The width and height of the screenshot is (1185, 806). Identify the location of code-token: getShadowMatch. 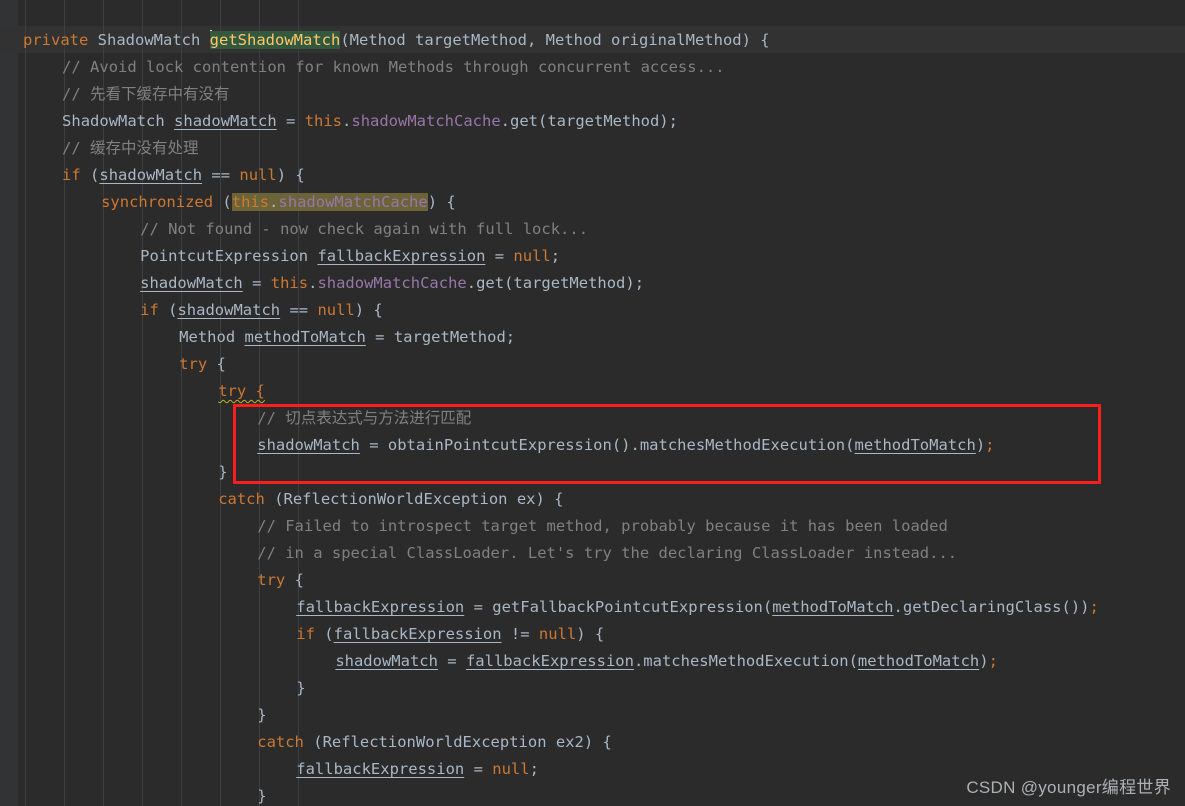
(275, 40).